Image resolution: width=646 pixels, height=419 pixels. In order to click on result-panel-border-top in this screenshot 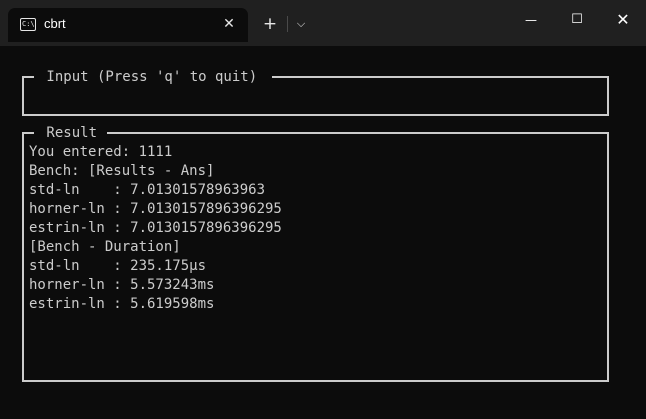, I will do `click(315, 133)`.